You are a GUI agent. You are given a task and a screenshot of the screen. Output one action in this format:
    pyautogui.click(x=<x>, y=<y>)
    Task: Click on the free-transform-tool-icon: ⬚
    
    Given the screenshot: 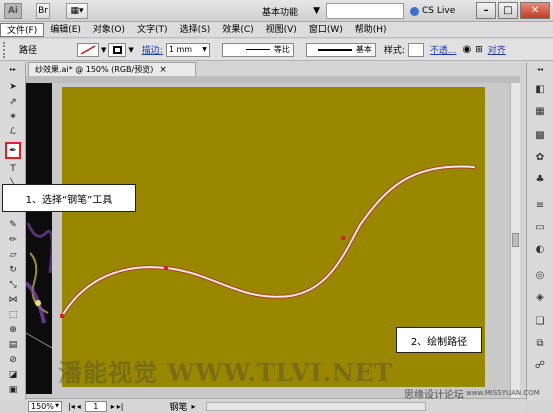 What is the action you would take?
    pyautogui.click(x=13, y=315)
    